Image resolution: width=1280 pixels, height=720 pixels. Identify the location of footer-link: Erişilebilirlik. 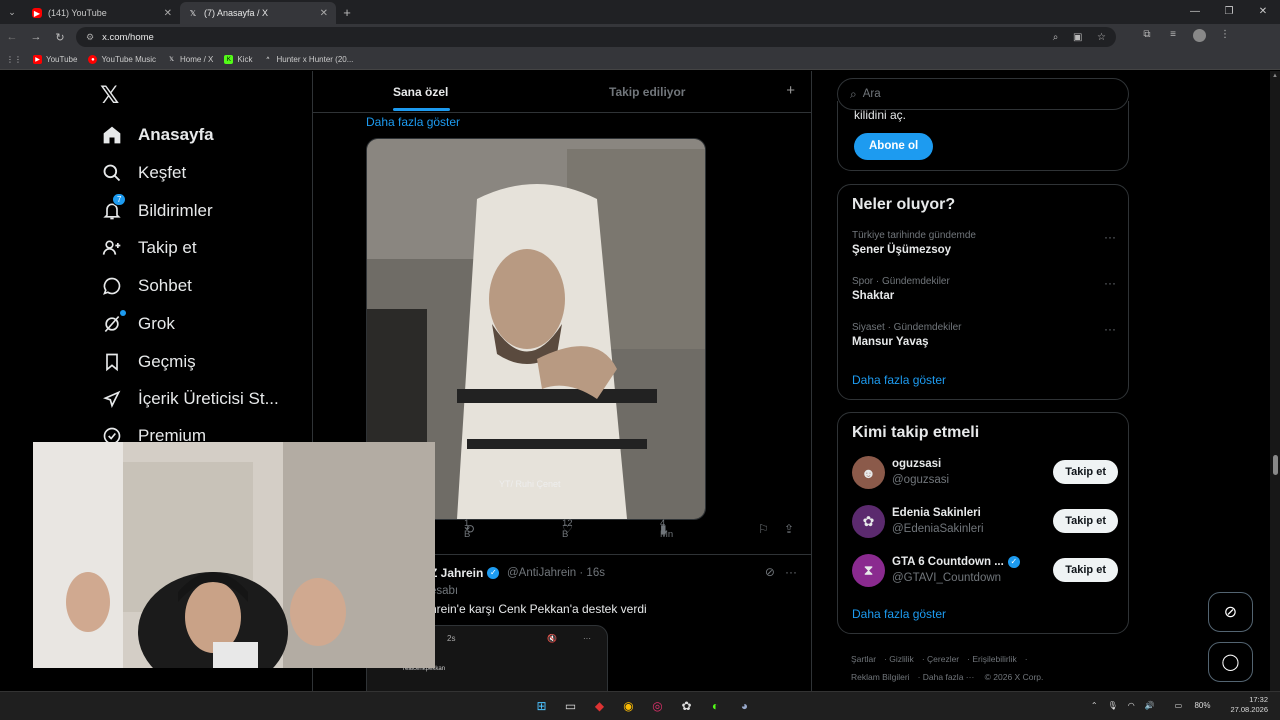
(994, 659).